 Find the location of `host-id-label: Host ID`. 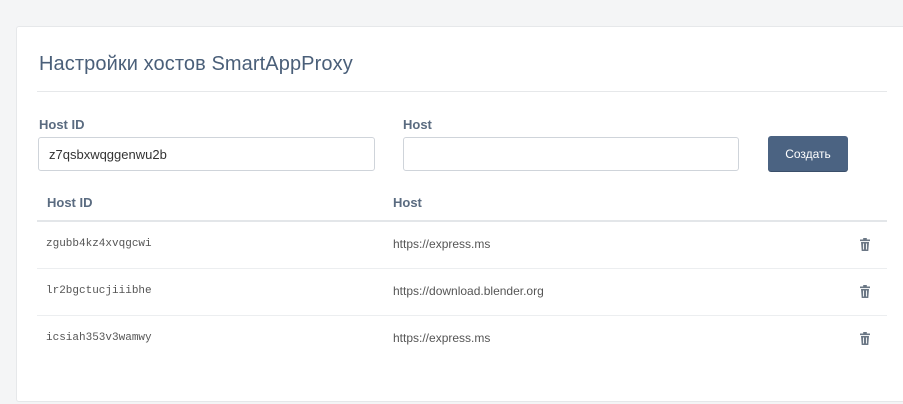

host-id-label: Host ID is located at coordinates (62, 124).